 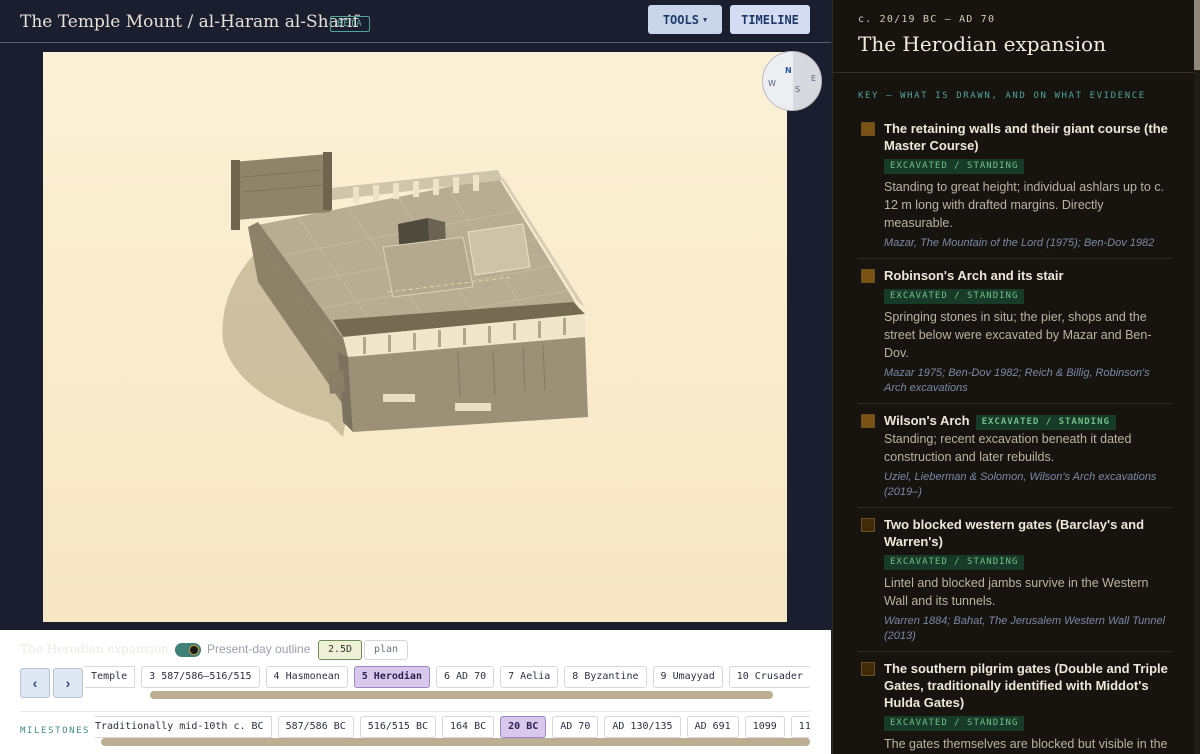 I want to click on beta-badge: BETA, so click(x=350, y=24).